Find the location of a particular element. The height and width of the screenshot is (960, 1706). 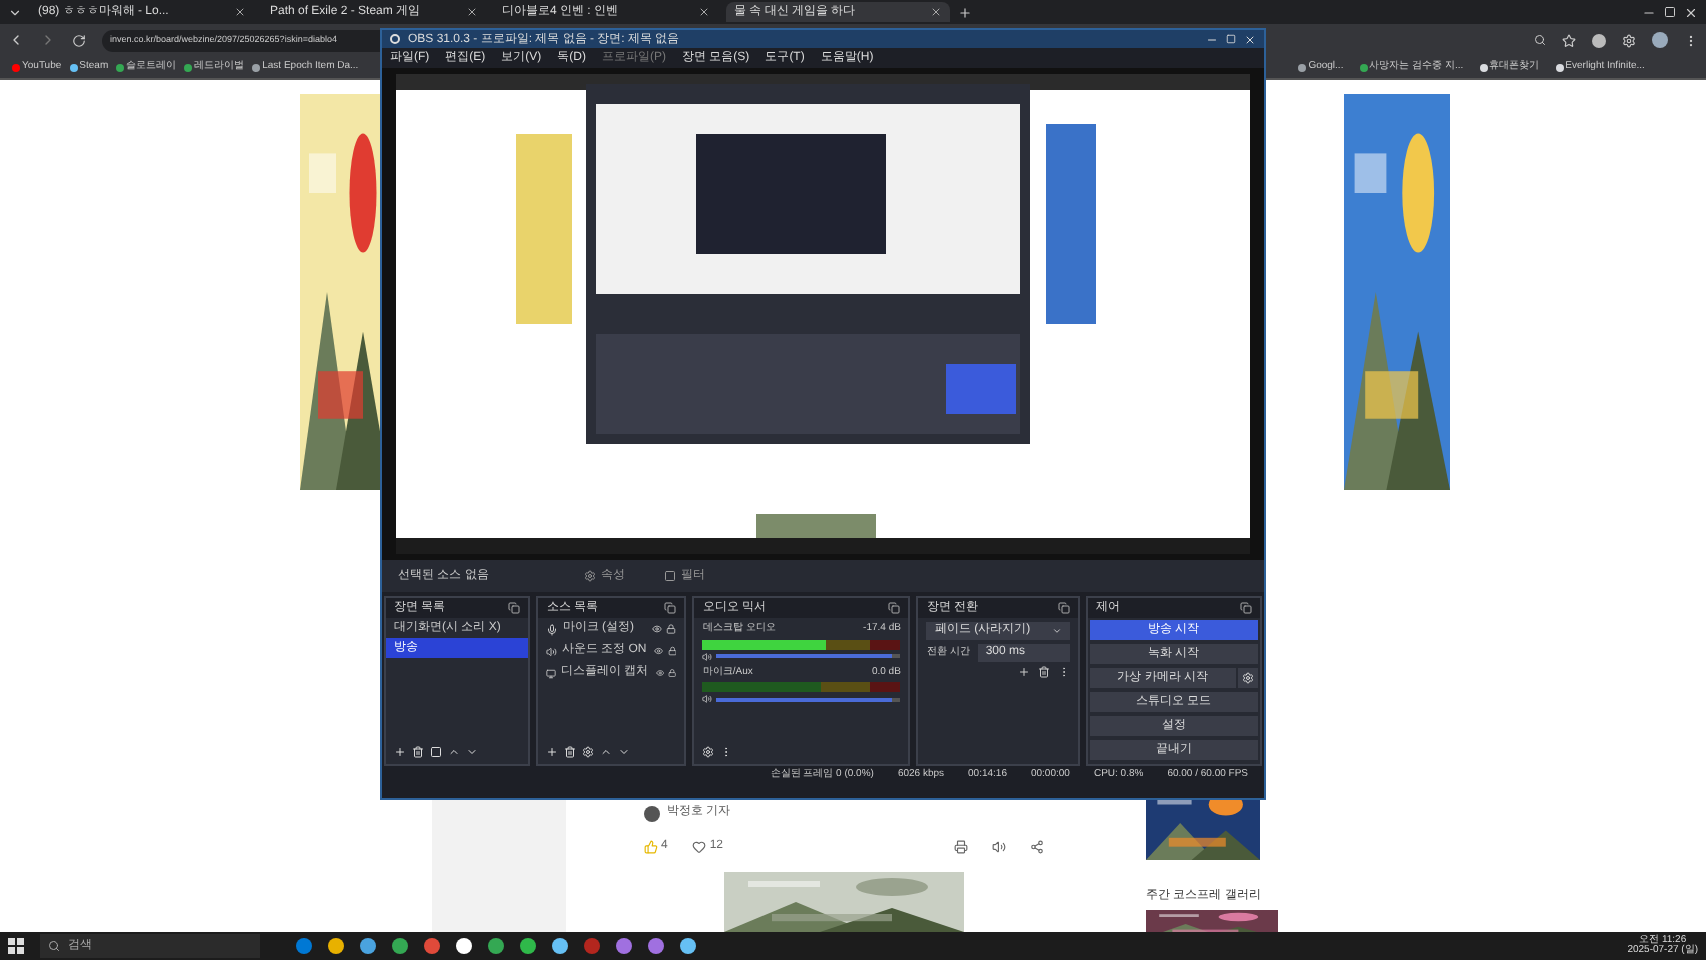

author-avatar is located at coordinates (651, 813).